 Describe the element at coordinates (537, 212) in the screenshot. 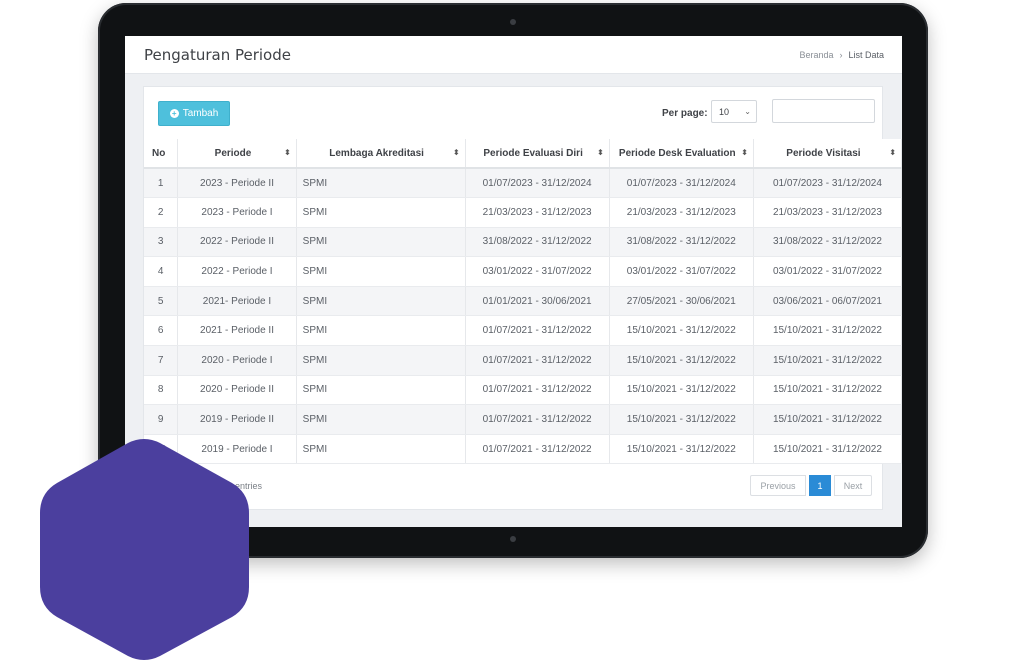

I see `cell-evaluasi-diri: 21/03/2023 - 31/12/2023` at that location.